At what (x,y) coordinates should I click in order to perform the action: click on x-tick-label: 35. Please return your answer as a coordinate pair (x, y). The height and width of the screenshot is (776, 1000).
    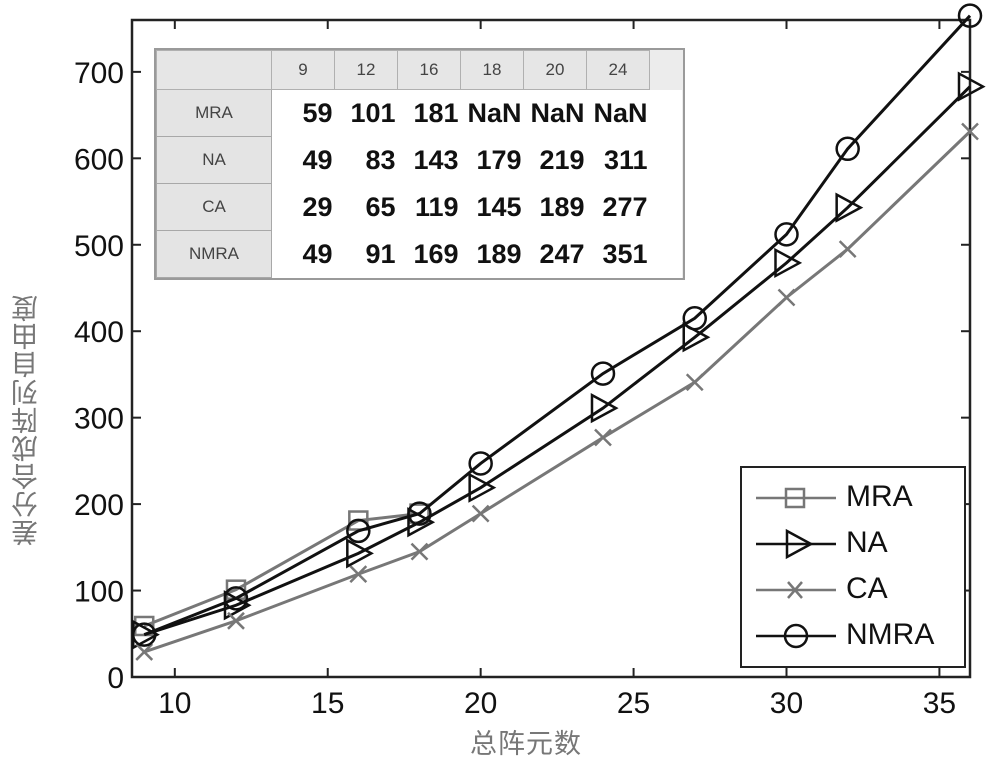
    Looking at the image, I should click on (939, 703).